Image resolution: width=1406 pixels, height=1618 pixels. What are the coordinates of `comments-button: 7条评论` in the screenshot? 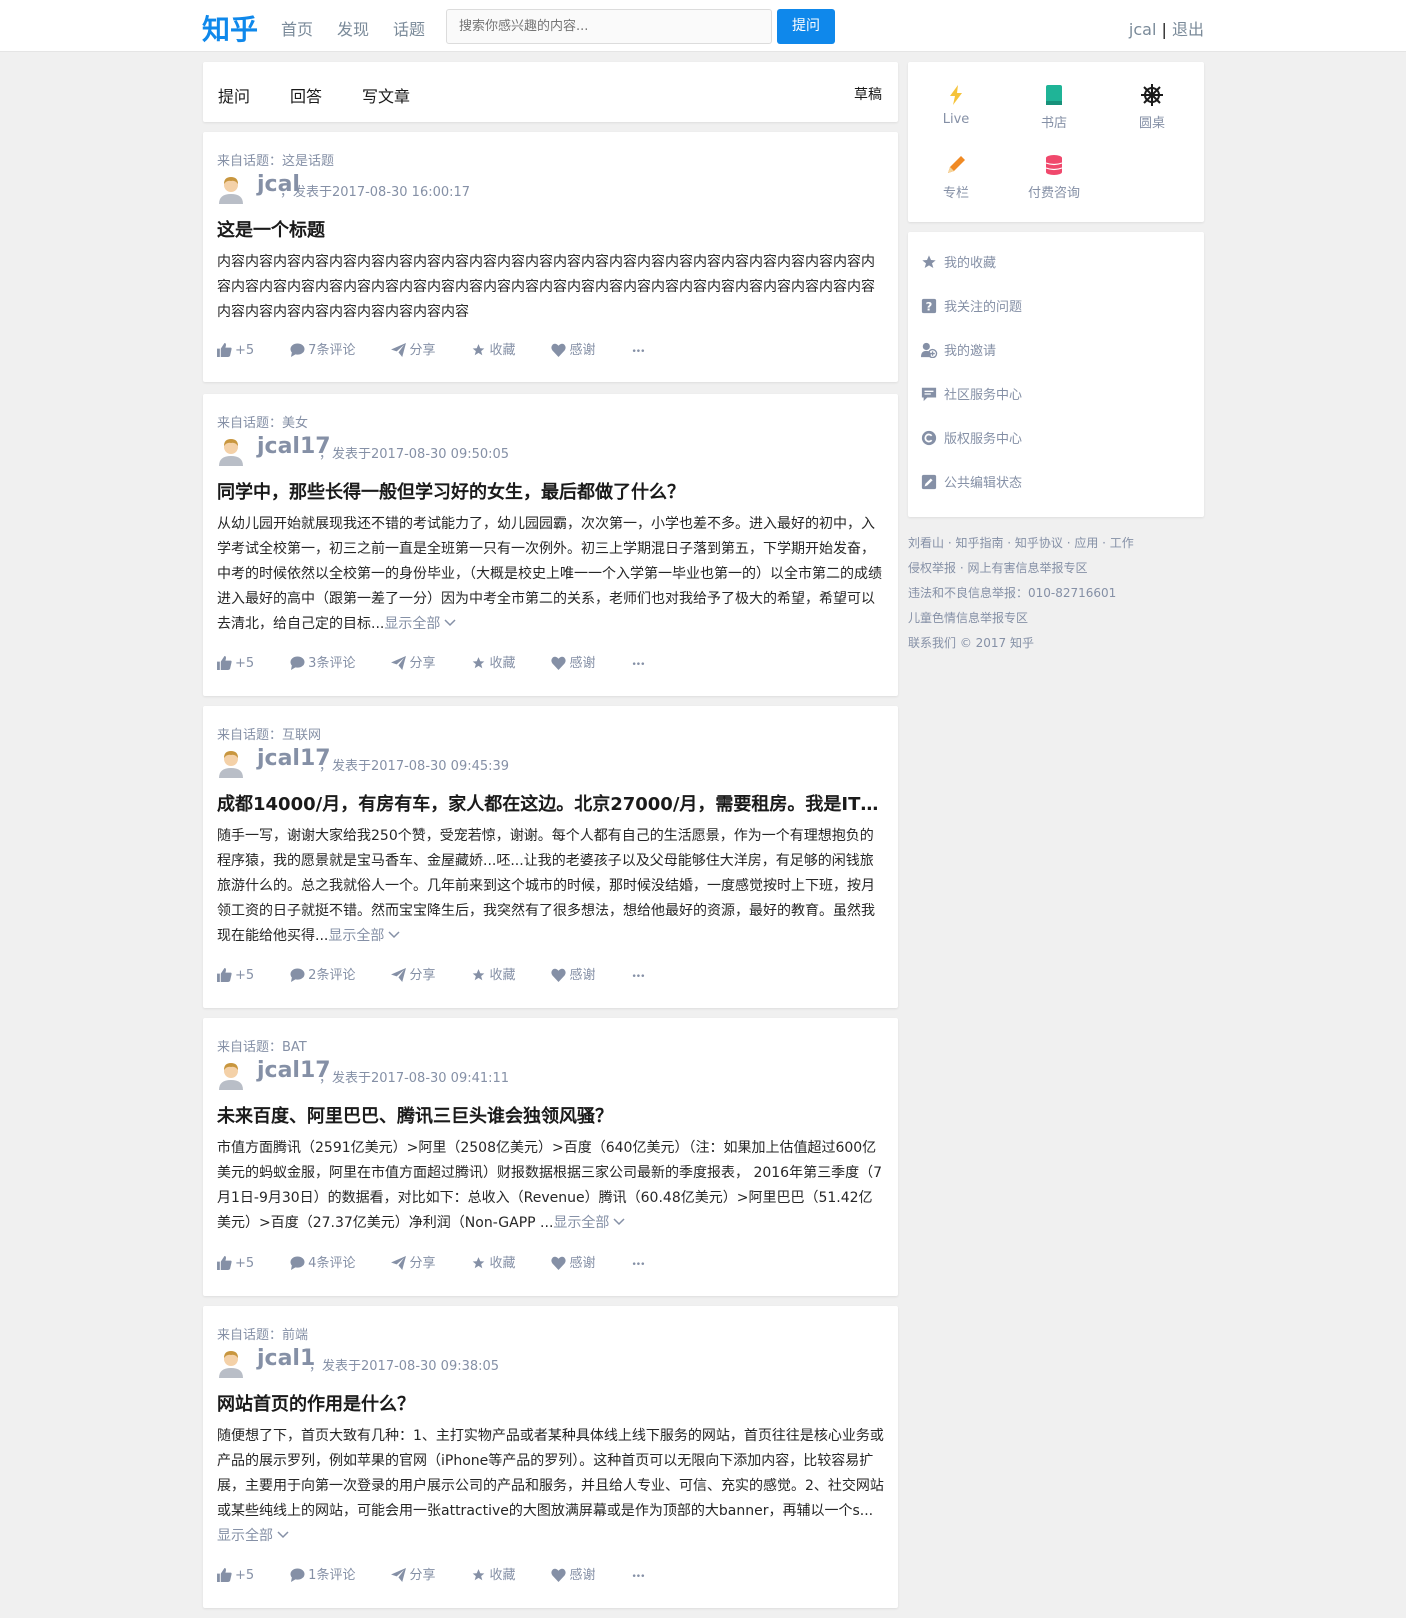 It's located at (331, 348).